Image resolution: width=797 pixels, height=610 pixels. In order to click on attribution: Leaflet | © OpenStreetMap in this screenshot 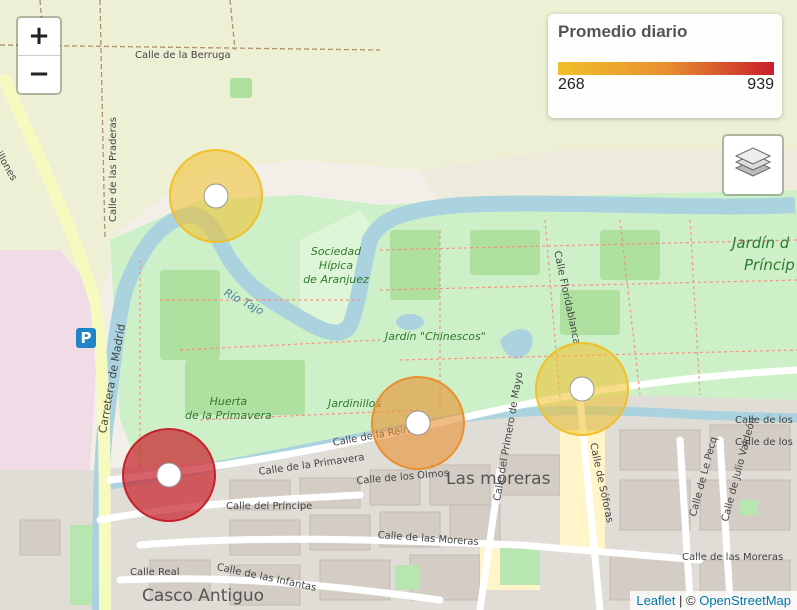, I will do `click(713, 600)`.